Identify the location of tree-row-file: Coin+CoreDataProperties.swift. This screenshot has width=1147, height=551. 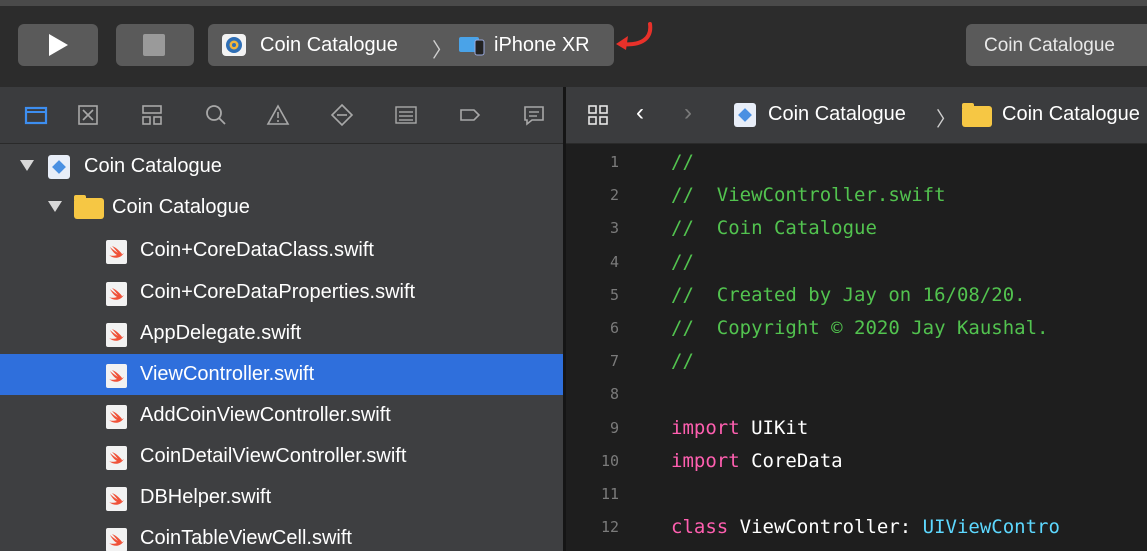
(281, 292).